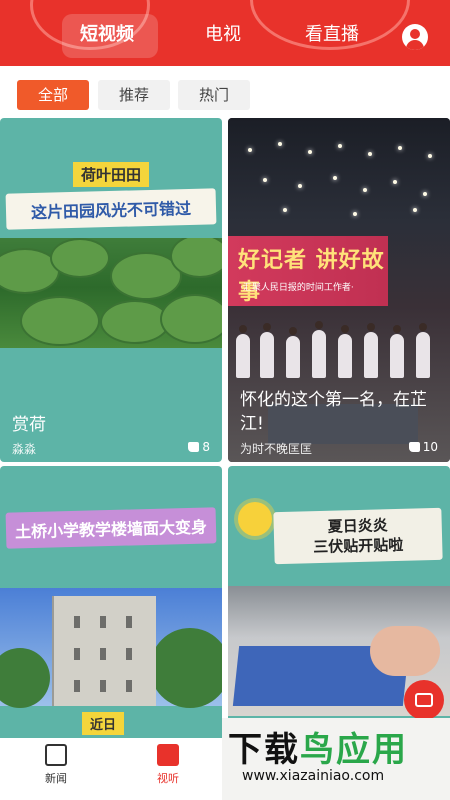 This screenshot has width=450, height=800. I want to click on nav-audio-video: 视听, so click(168, 765).